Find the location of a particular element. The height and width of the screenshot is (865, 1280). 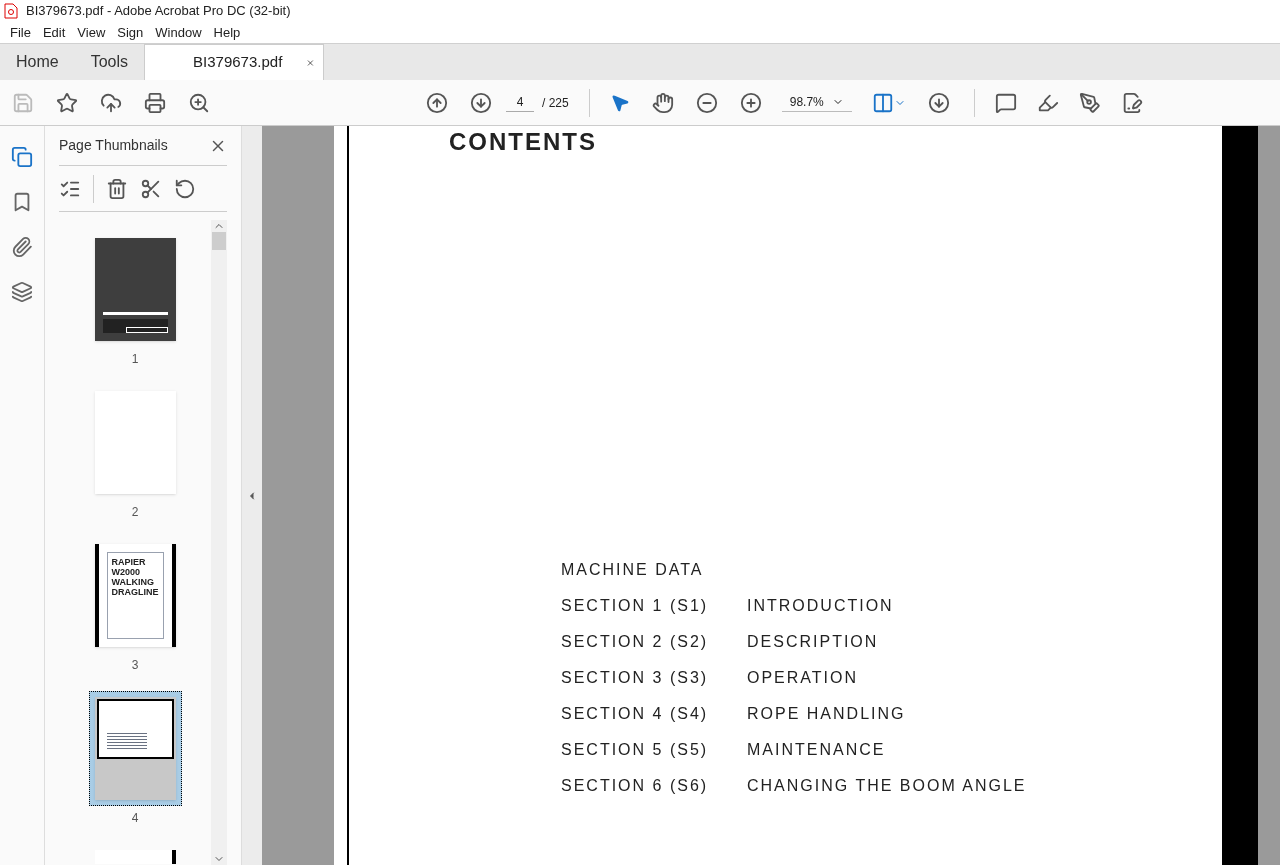

tab: BI379673.pdf is located at coordinates (234, 62).